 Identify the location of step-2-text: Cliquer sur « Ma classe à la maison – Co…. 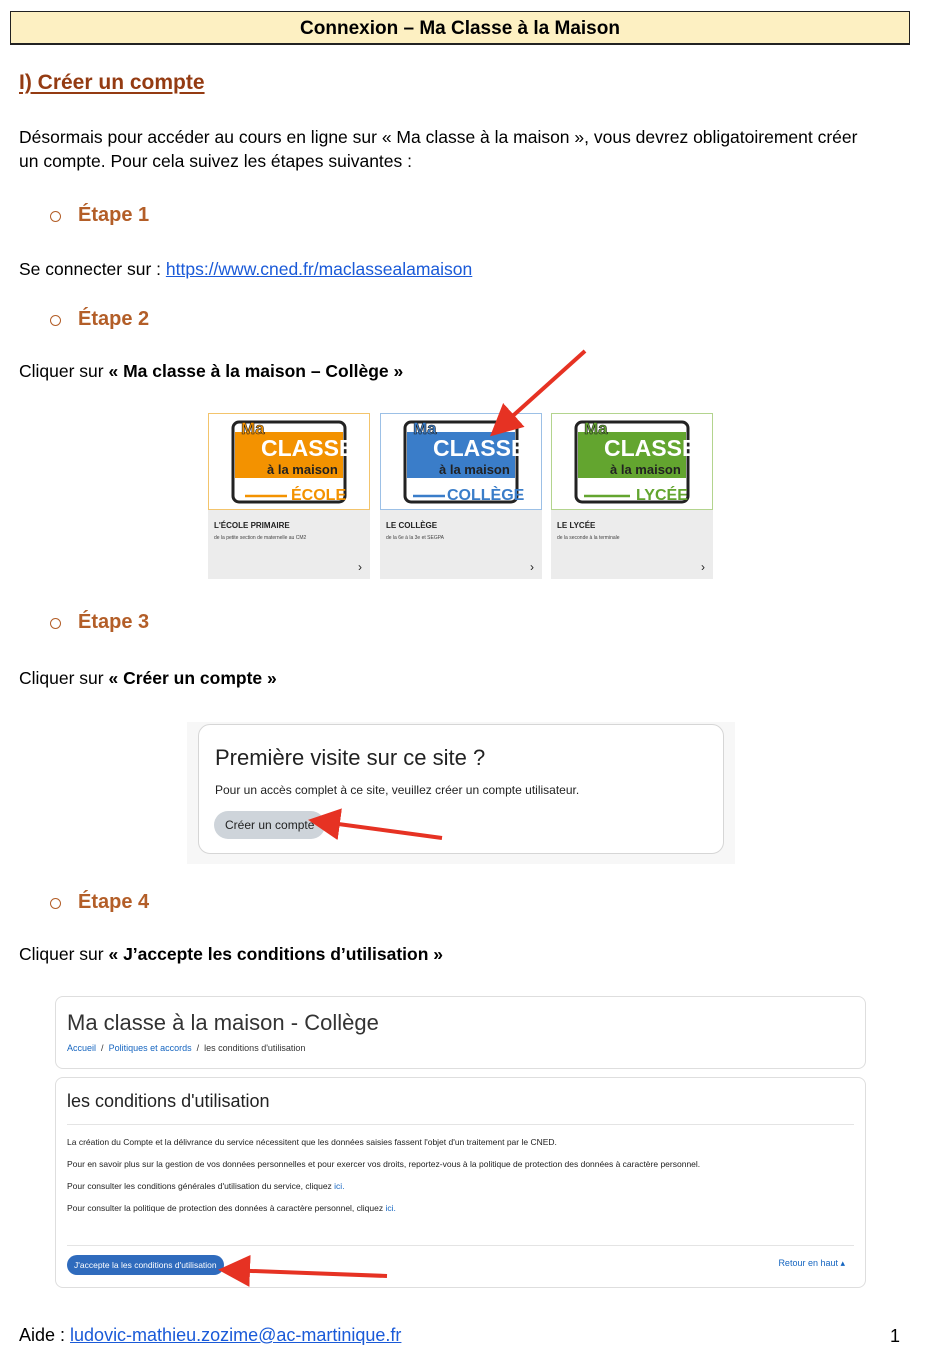
(211, 371).